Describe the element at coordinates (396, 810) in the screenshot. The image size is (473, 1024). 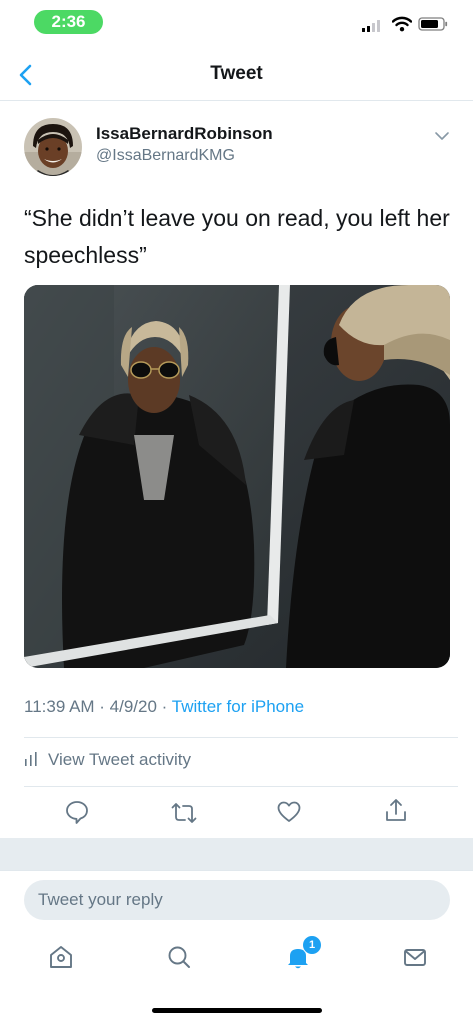
I see `share-icon` at that location.